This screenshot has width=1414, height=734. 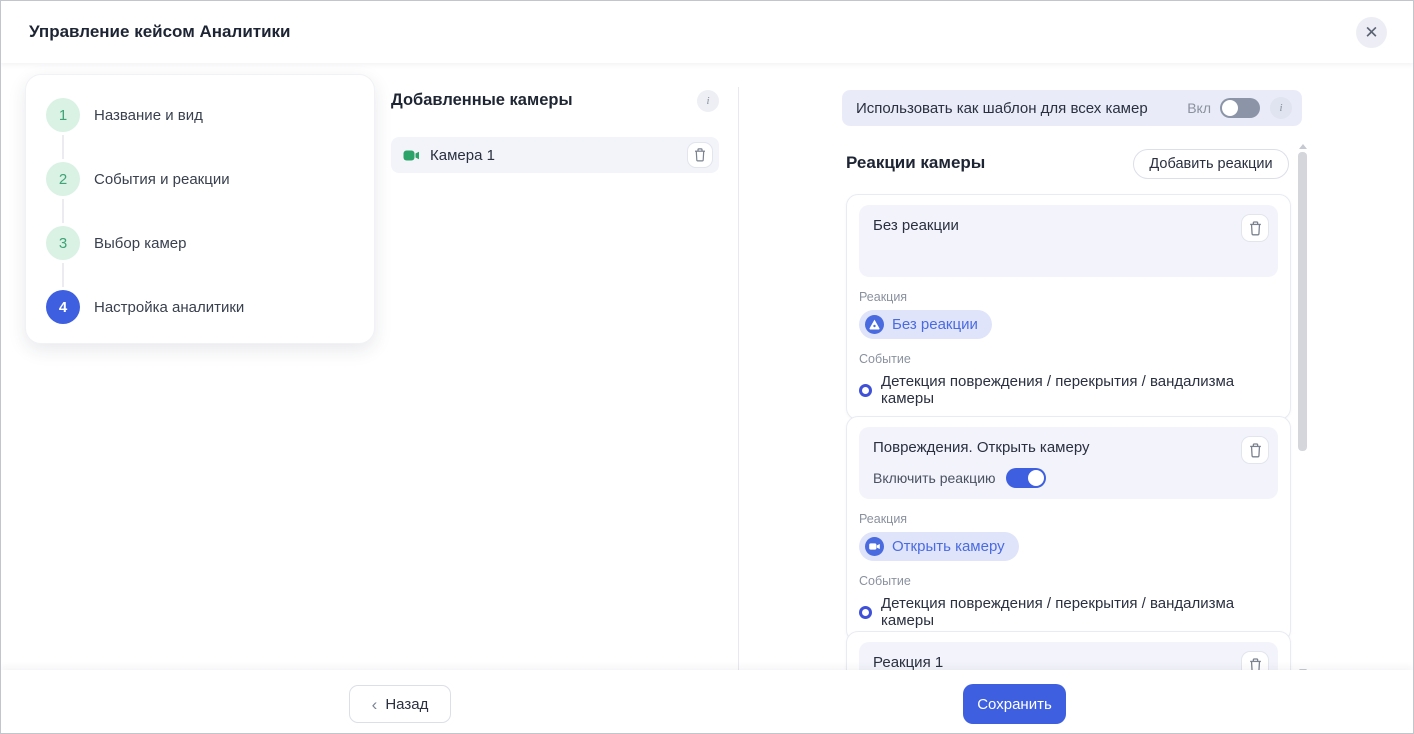 What do you see at coordinates (407, 704) in the screenshot?
I see `back-button-label: Назад` at bounding box center [407, 704].